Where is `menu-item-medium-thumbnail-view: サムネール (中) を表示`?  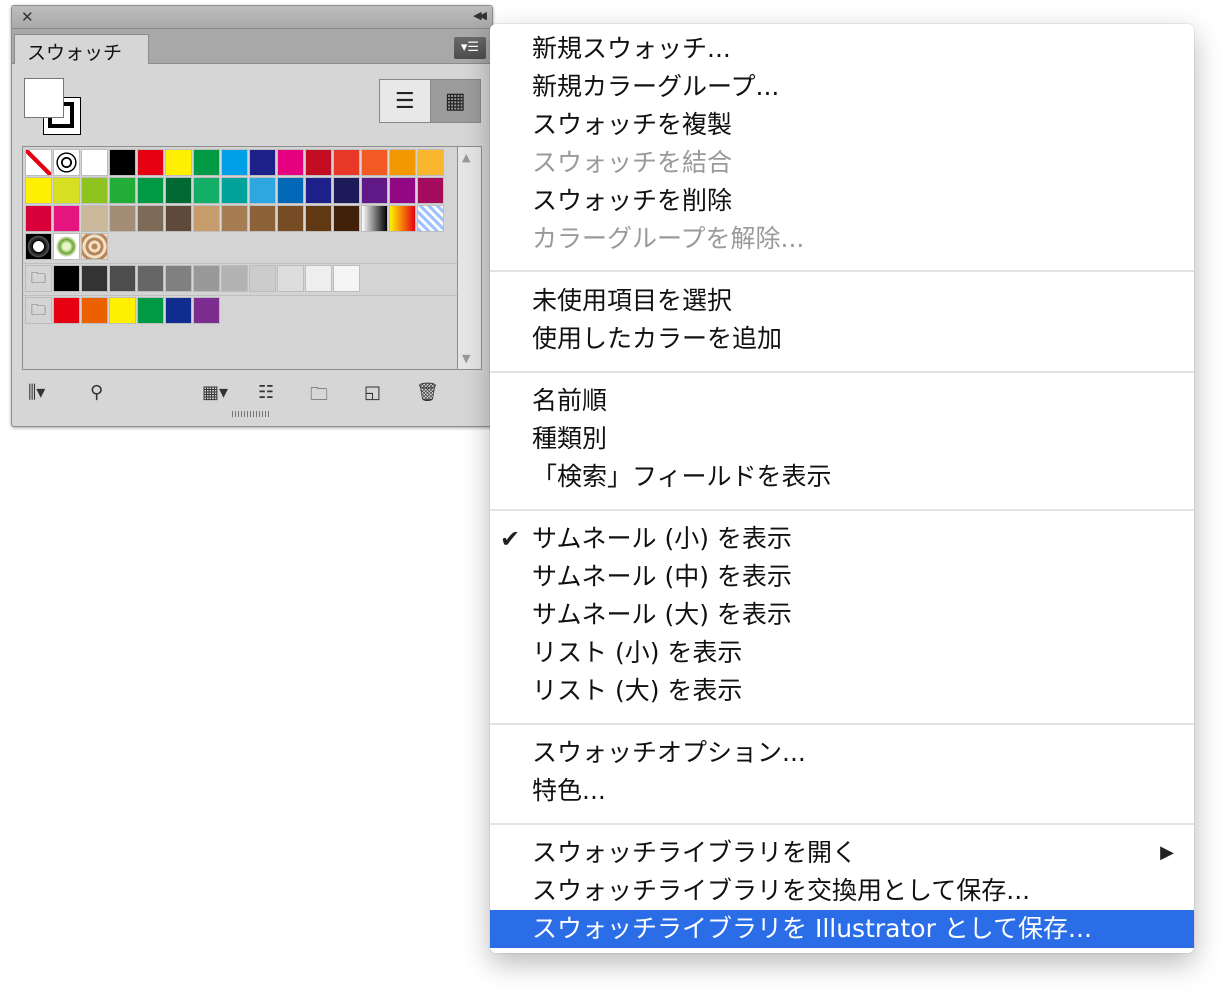 menu-item-medium-thumbnail-view: サムネール (中) を表示 is located at coordinates (842, 577).